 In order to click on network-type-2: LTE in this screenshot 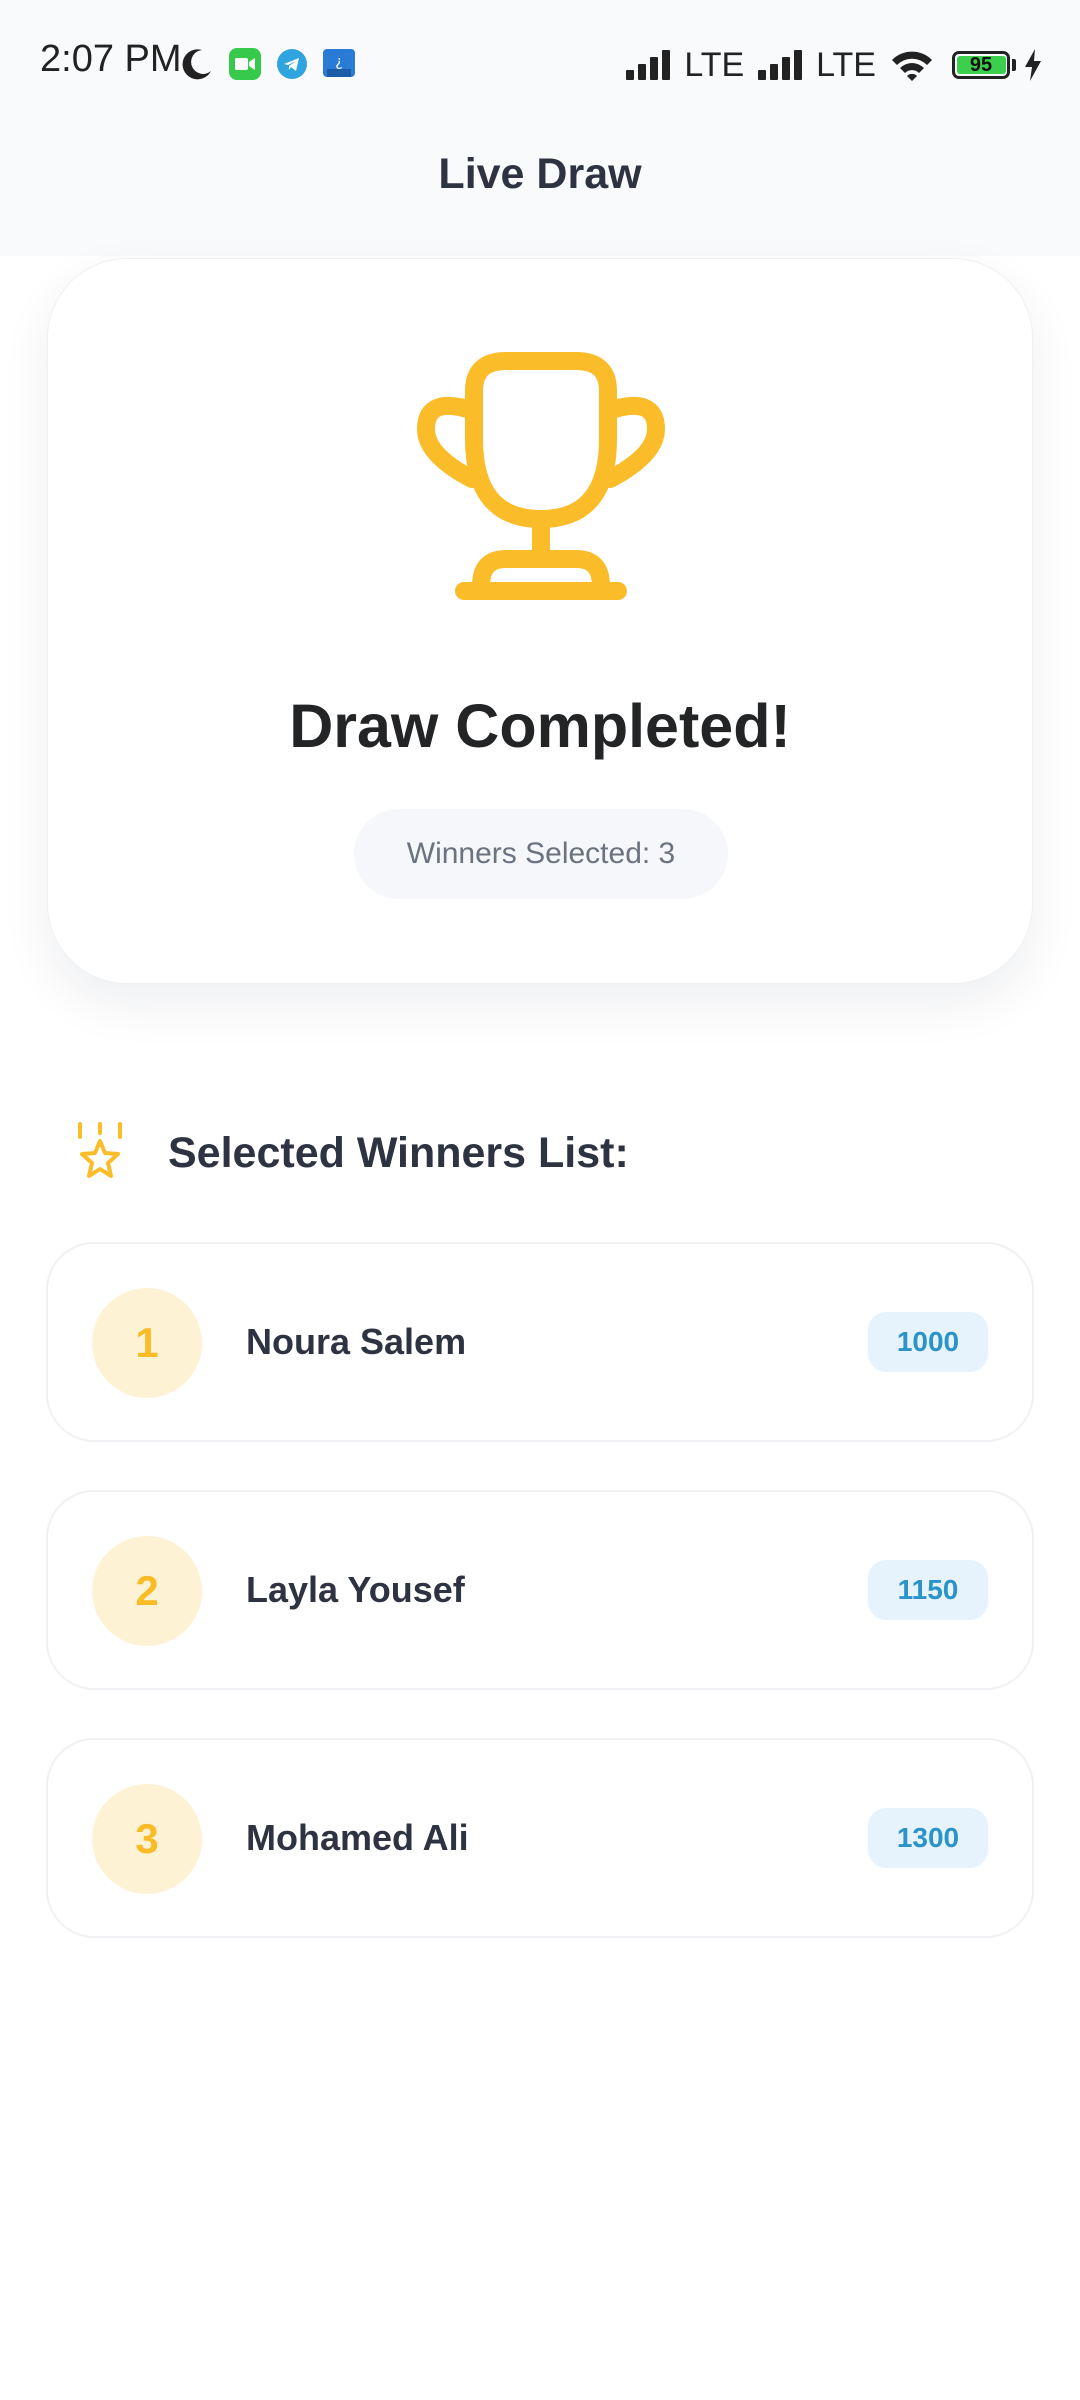, I will do `click(846, 64)`.